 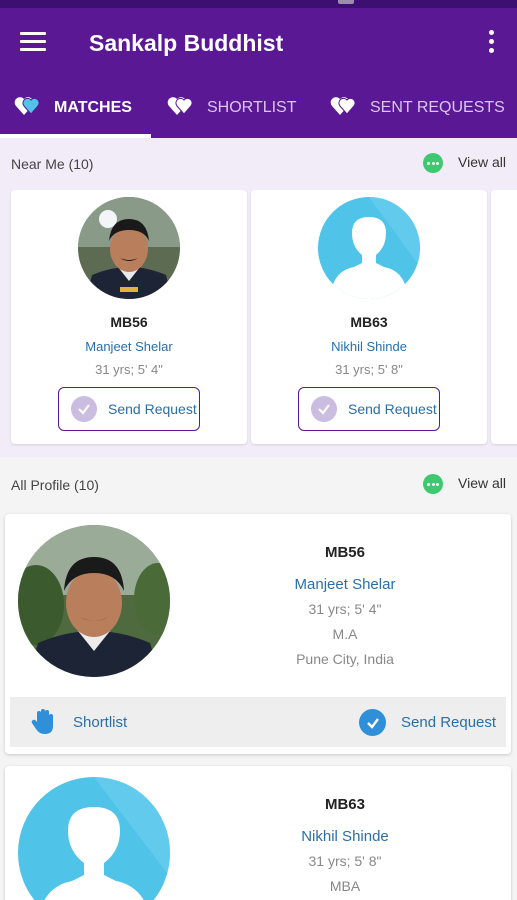 I want to click on app-title: Sankalp Buddhist, so click(x=186, y=43).